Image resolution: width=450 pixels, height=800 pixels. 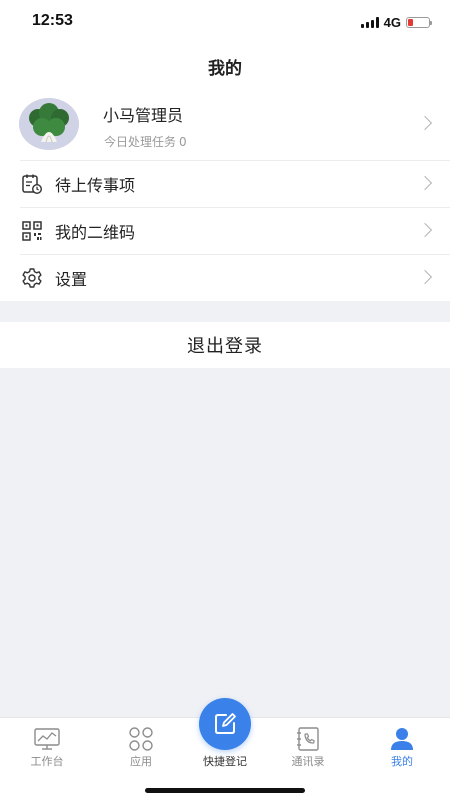 I want to click on apps-icon, so click(x=141, y=739).